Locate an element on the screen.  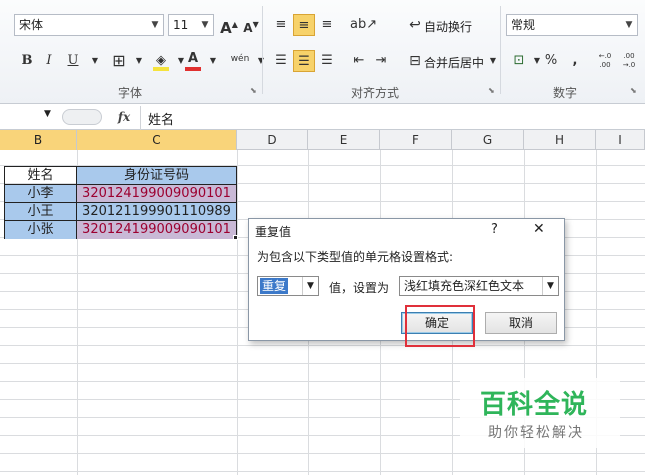
column-header-bar: B C D E F G H I is located at coordinates (322, 140).